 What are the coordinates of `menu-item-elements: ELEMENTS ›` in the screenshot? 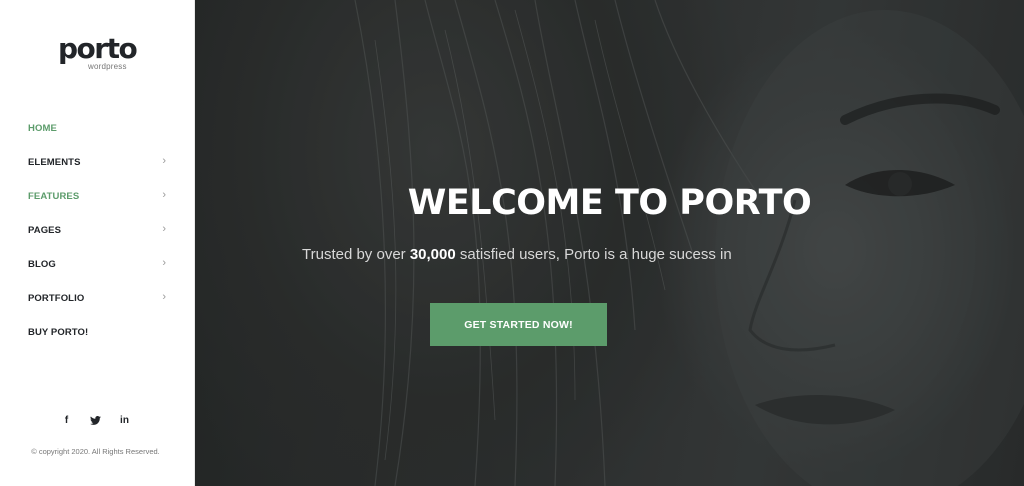 It's located at (97, 162).